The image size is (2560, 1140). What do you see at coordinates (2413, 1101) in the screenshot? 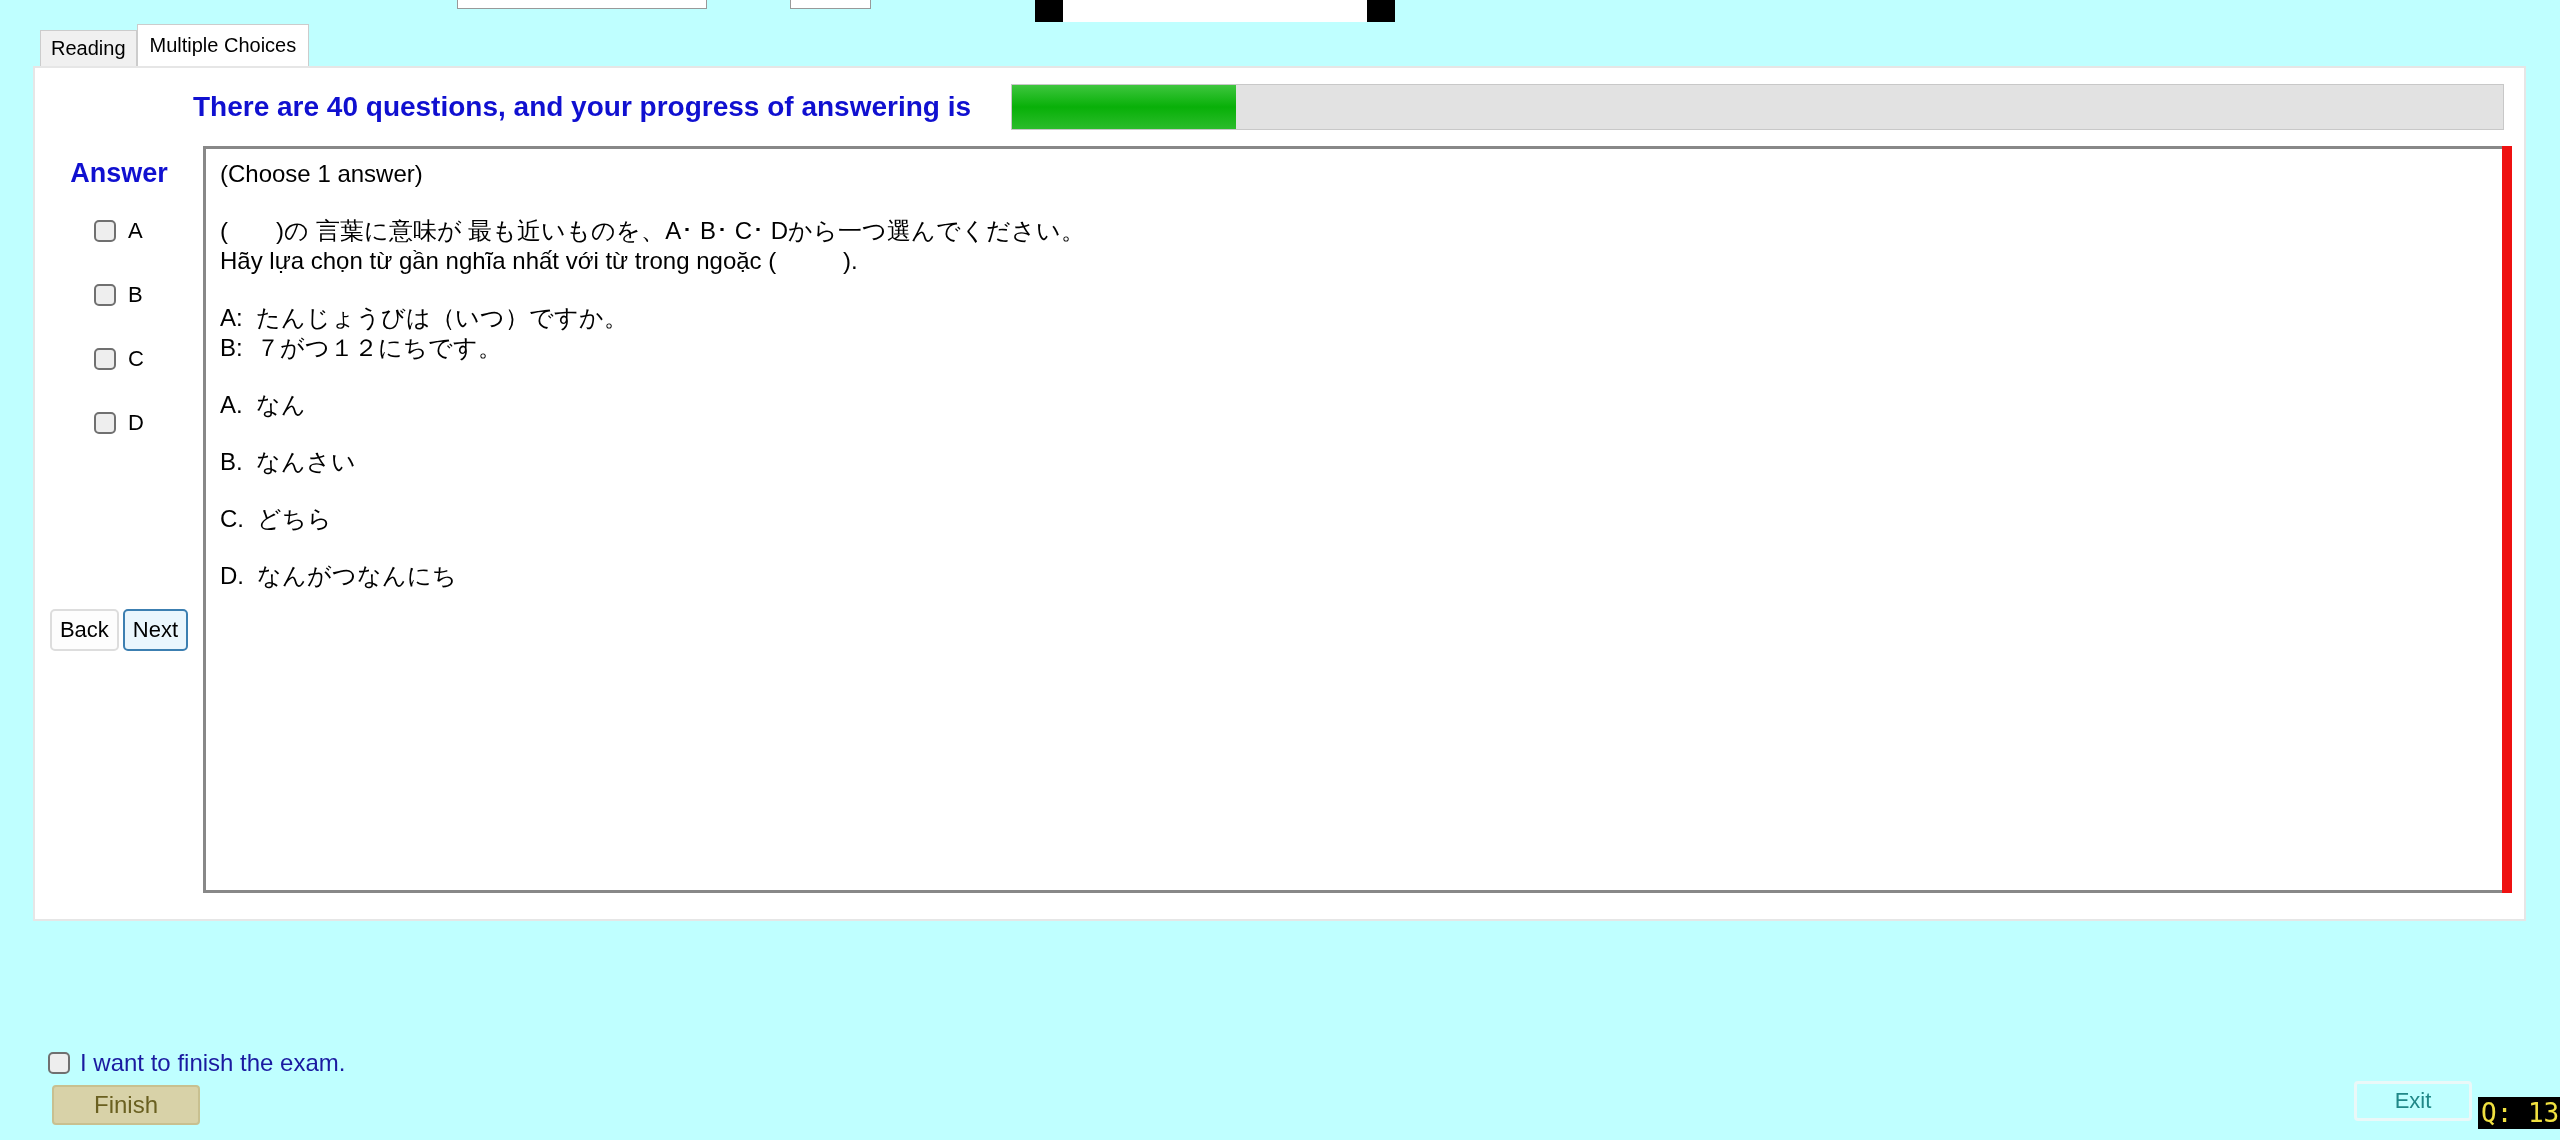
I see `exit-button: Exit` at bounding box center [2413, 1101].